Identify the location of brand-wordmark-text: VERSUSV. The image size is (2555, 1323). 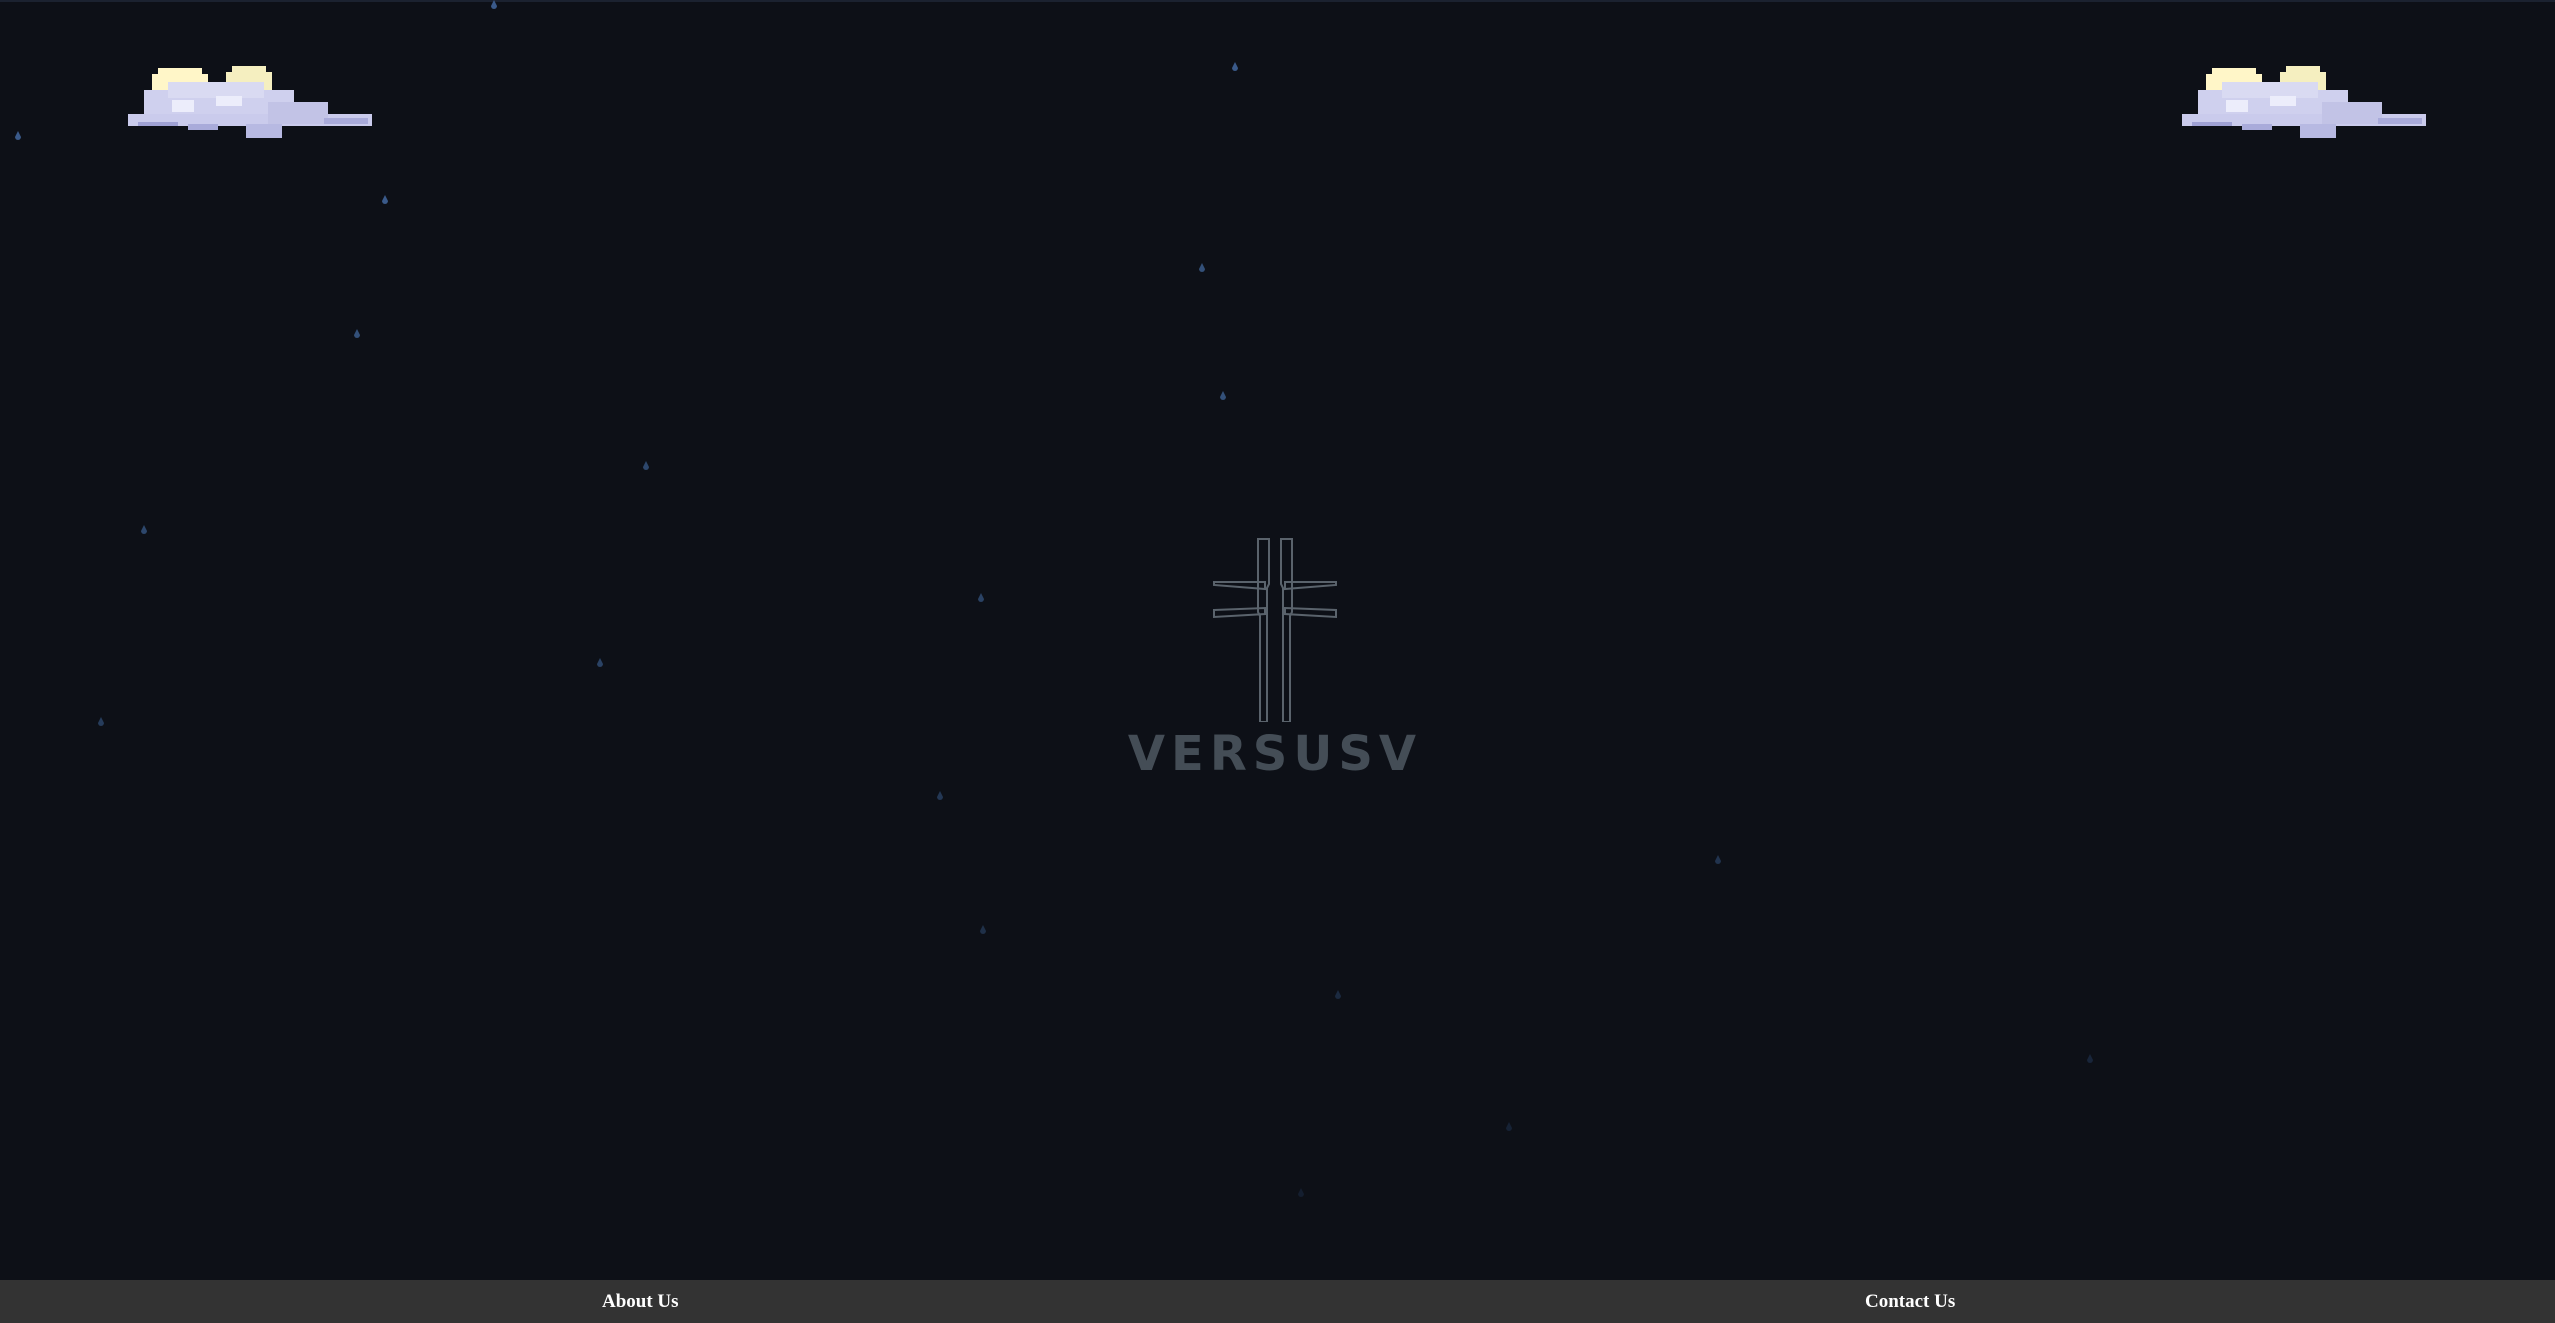
(1275, 753).